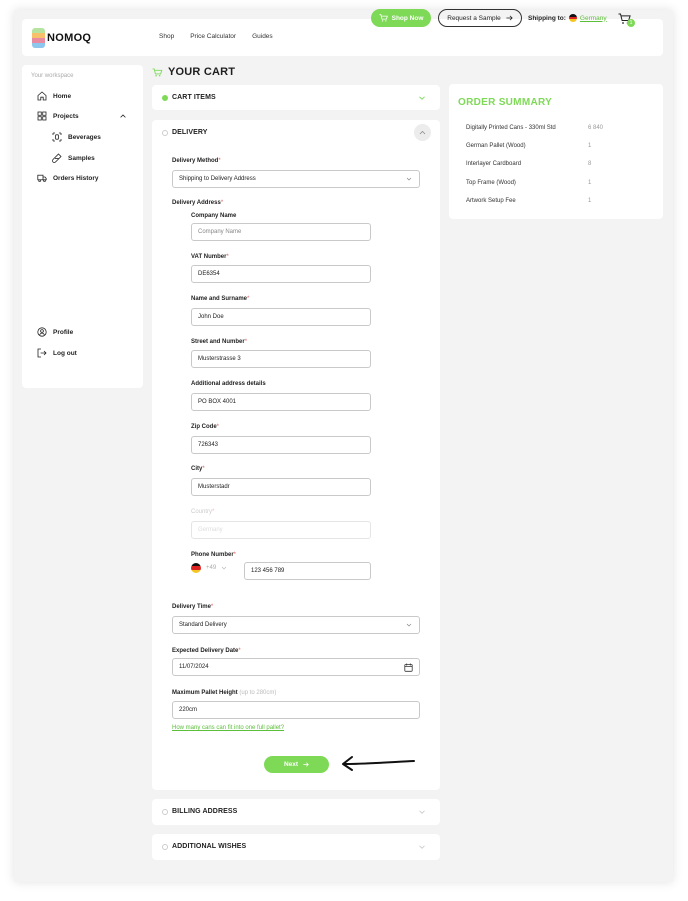  Describe the element at coordinates (296, 710) in the screenshot. I see `pallet-height-input: 220cm` at that location.